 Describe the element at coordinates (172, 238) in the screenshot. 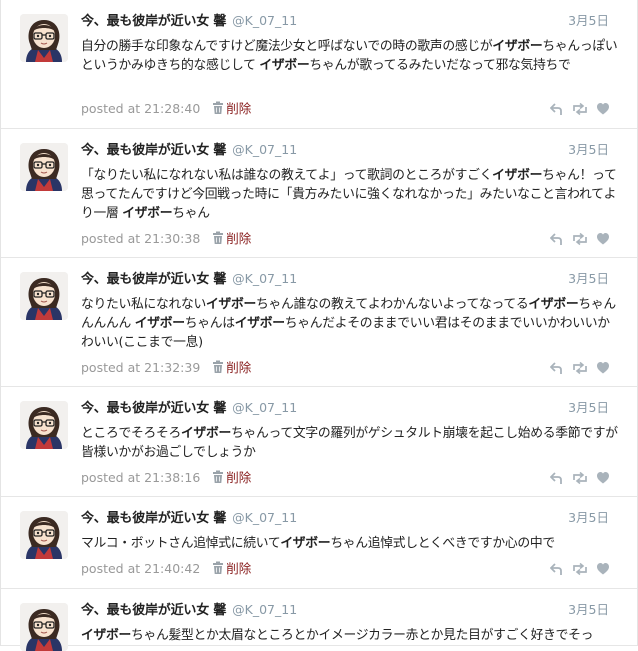

I see `posted-time: 21:30:38` at that location.